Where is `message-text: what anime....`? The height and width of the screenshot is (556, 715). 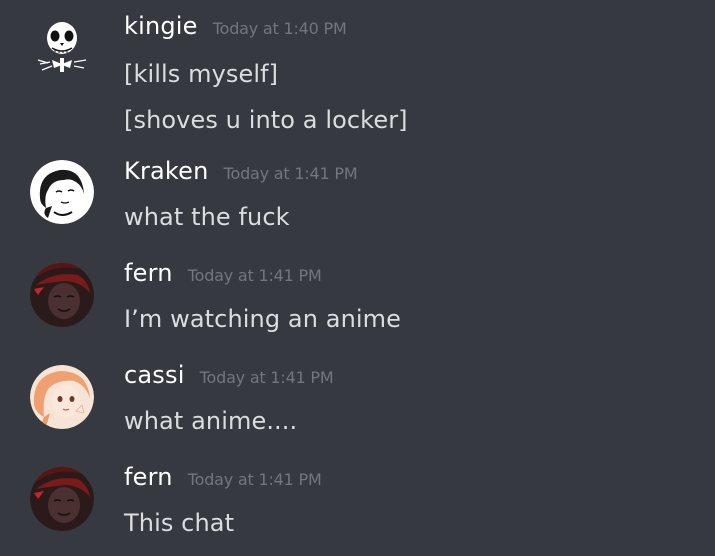
message-text: what anime.... is located at coordinates (211, 421).